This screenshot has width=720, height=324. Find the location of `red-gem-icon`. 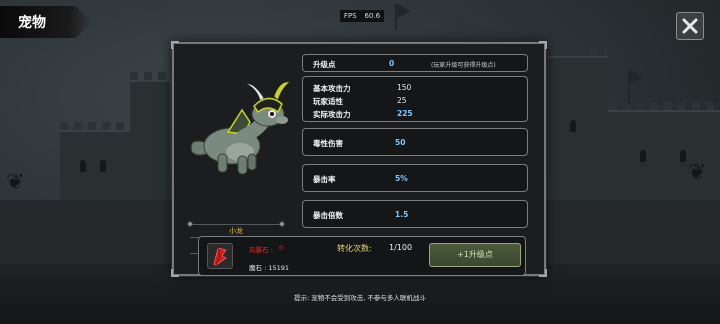

red-gem-icon is located at coordinates (220, 256).